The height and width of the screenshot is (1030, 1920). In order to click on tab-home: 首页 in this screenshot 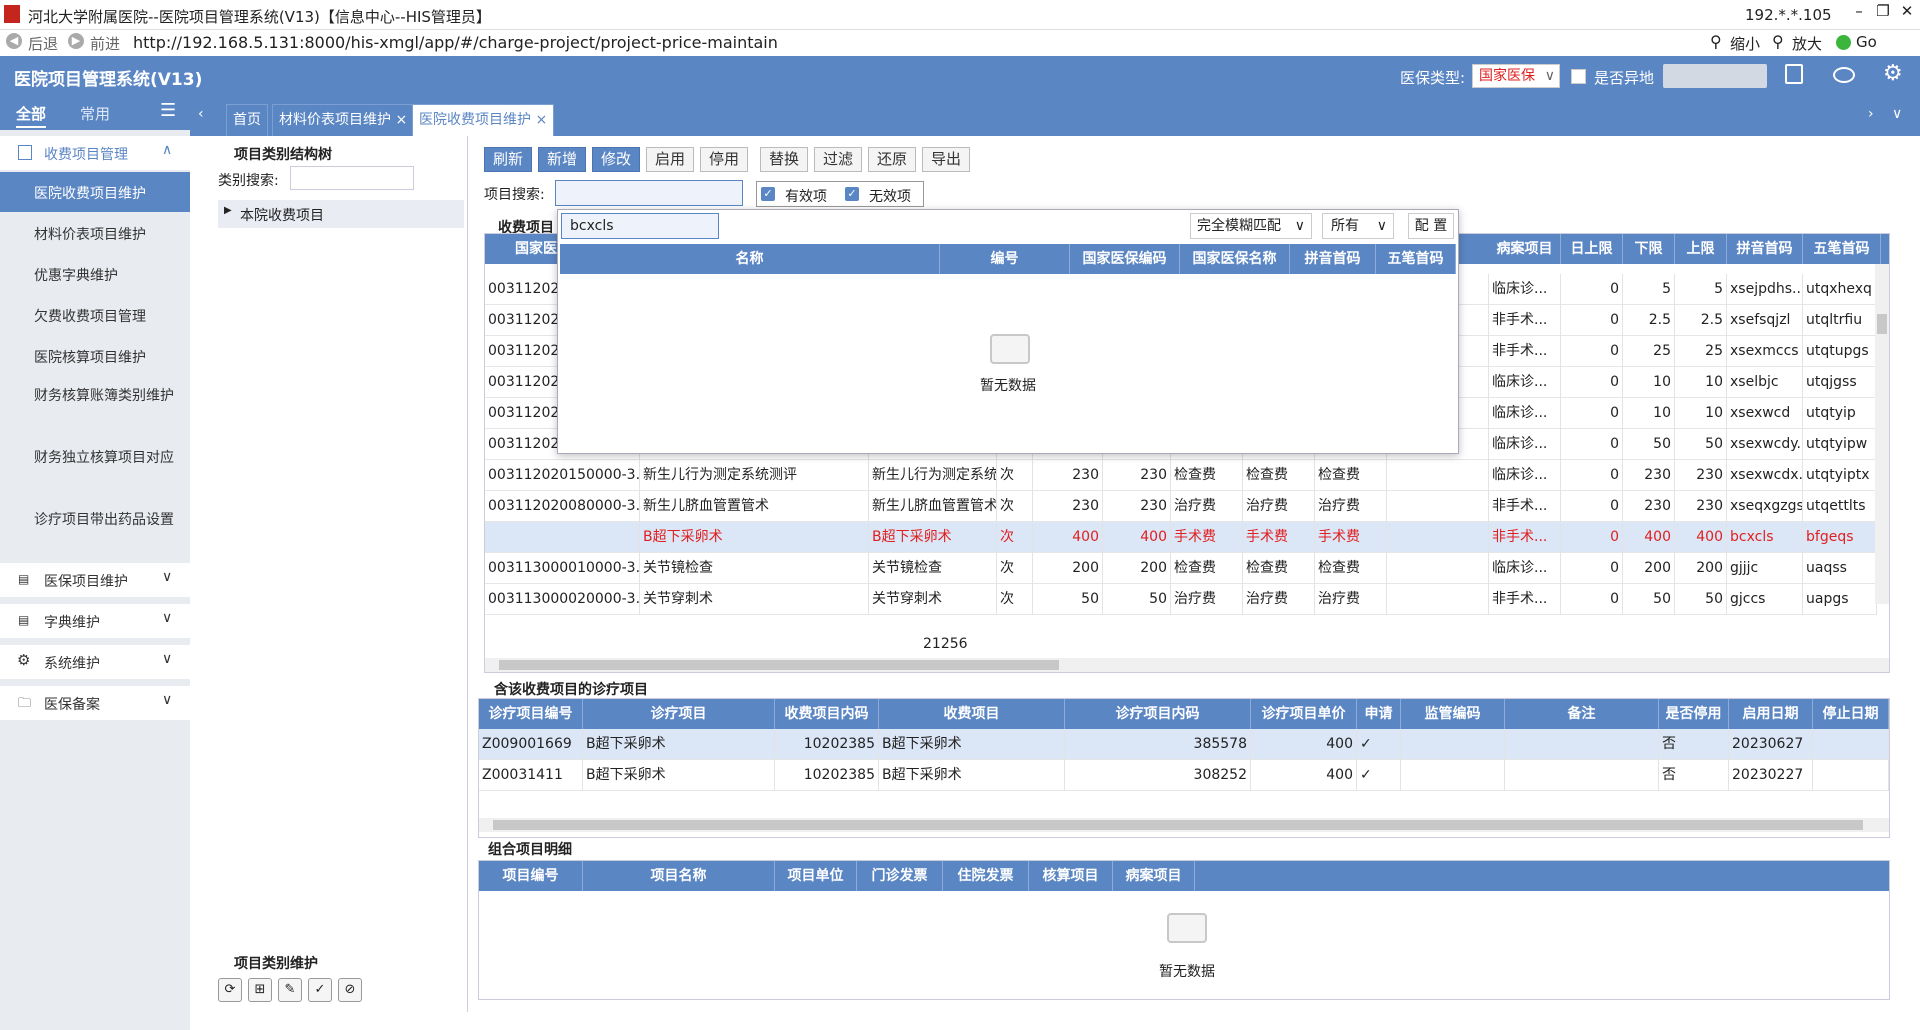, I will do `click(247, 120)`.